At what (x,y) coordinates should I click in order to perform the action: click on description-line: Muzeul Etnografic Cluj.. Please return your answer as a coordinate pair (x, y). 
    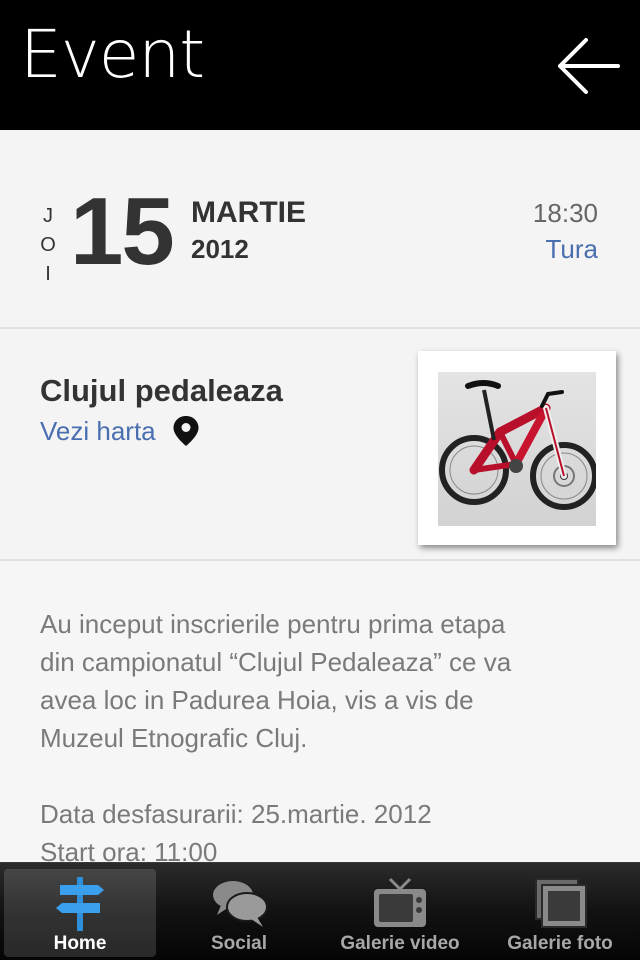
    Looking at the image, I should click on (174, 738).